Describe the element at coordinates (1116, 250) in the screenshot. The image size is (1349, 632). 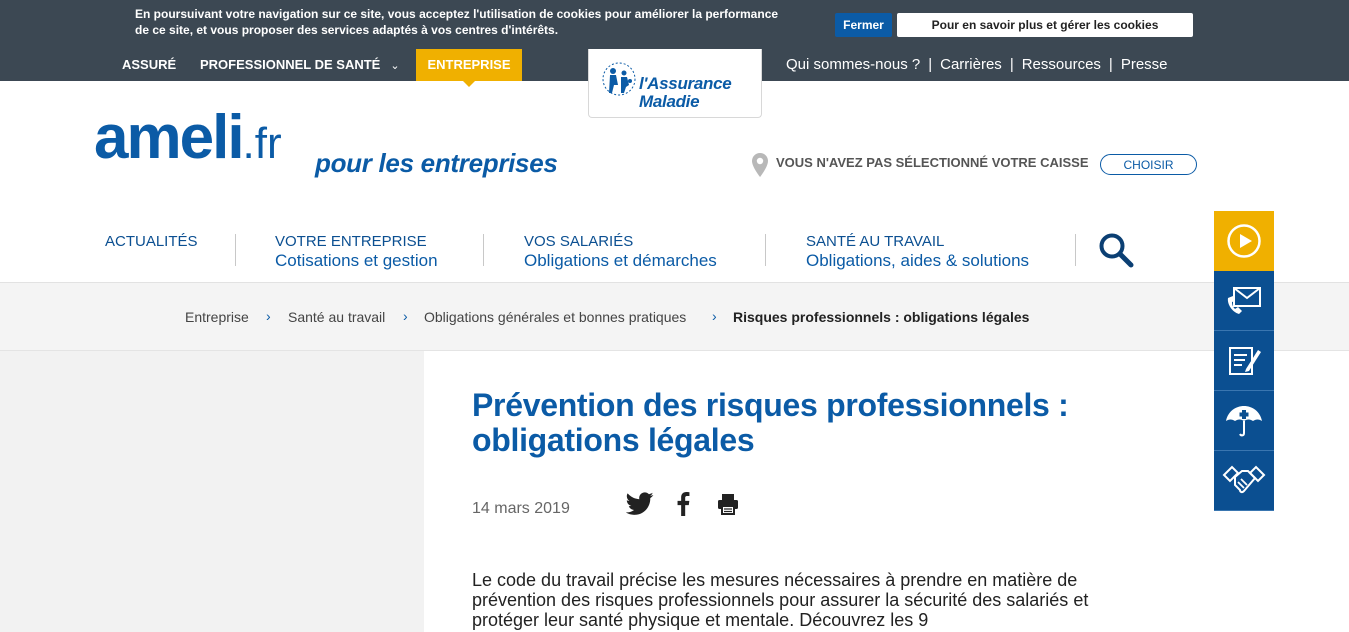
I see `search-icon` at that location.